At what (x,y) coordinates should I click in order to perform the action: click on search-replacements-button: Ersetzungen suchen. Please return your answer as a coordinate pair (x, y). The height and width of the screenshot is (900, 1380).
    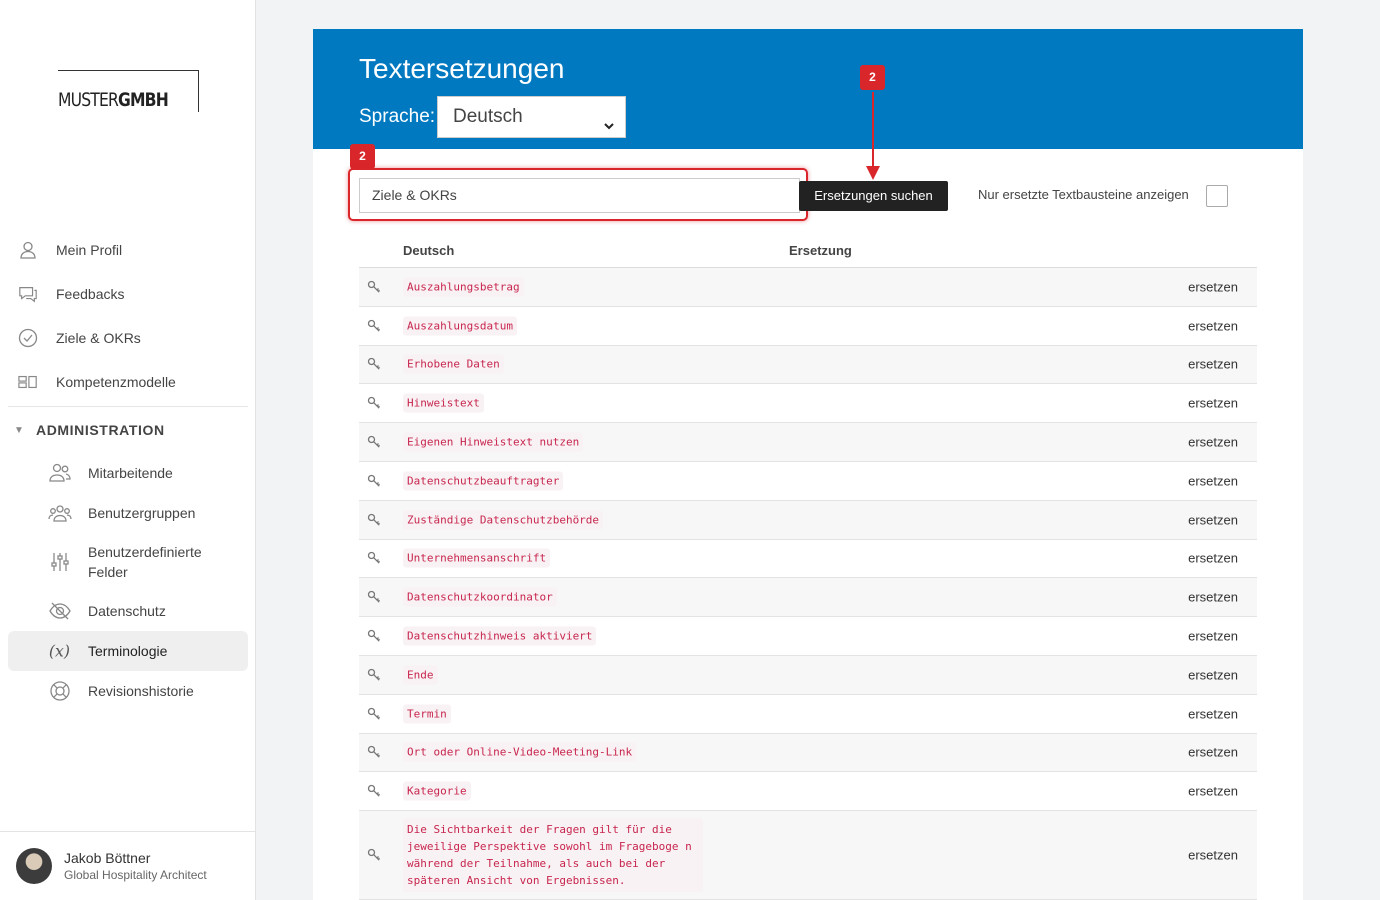
    Looking at the image, I should click on (873, 196).